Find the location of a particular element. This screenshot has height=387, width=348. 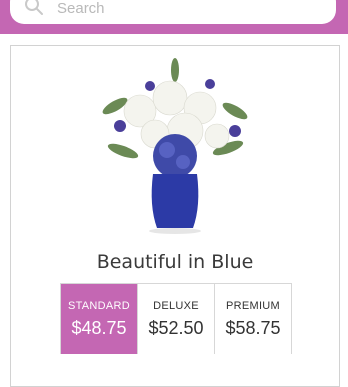

option-standard: STANDARD $48.75 is located at coordinates (99, 319).